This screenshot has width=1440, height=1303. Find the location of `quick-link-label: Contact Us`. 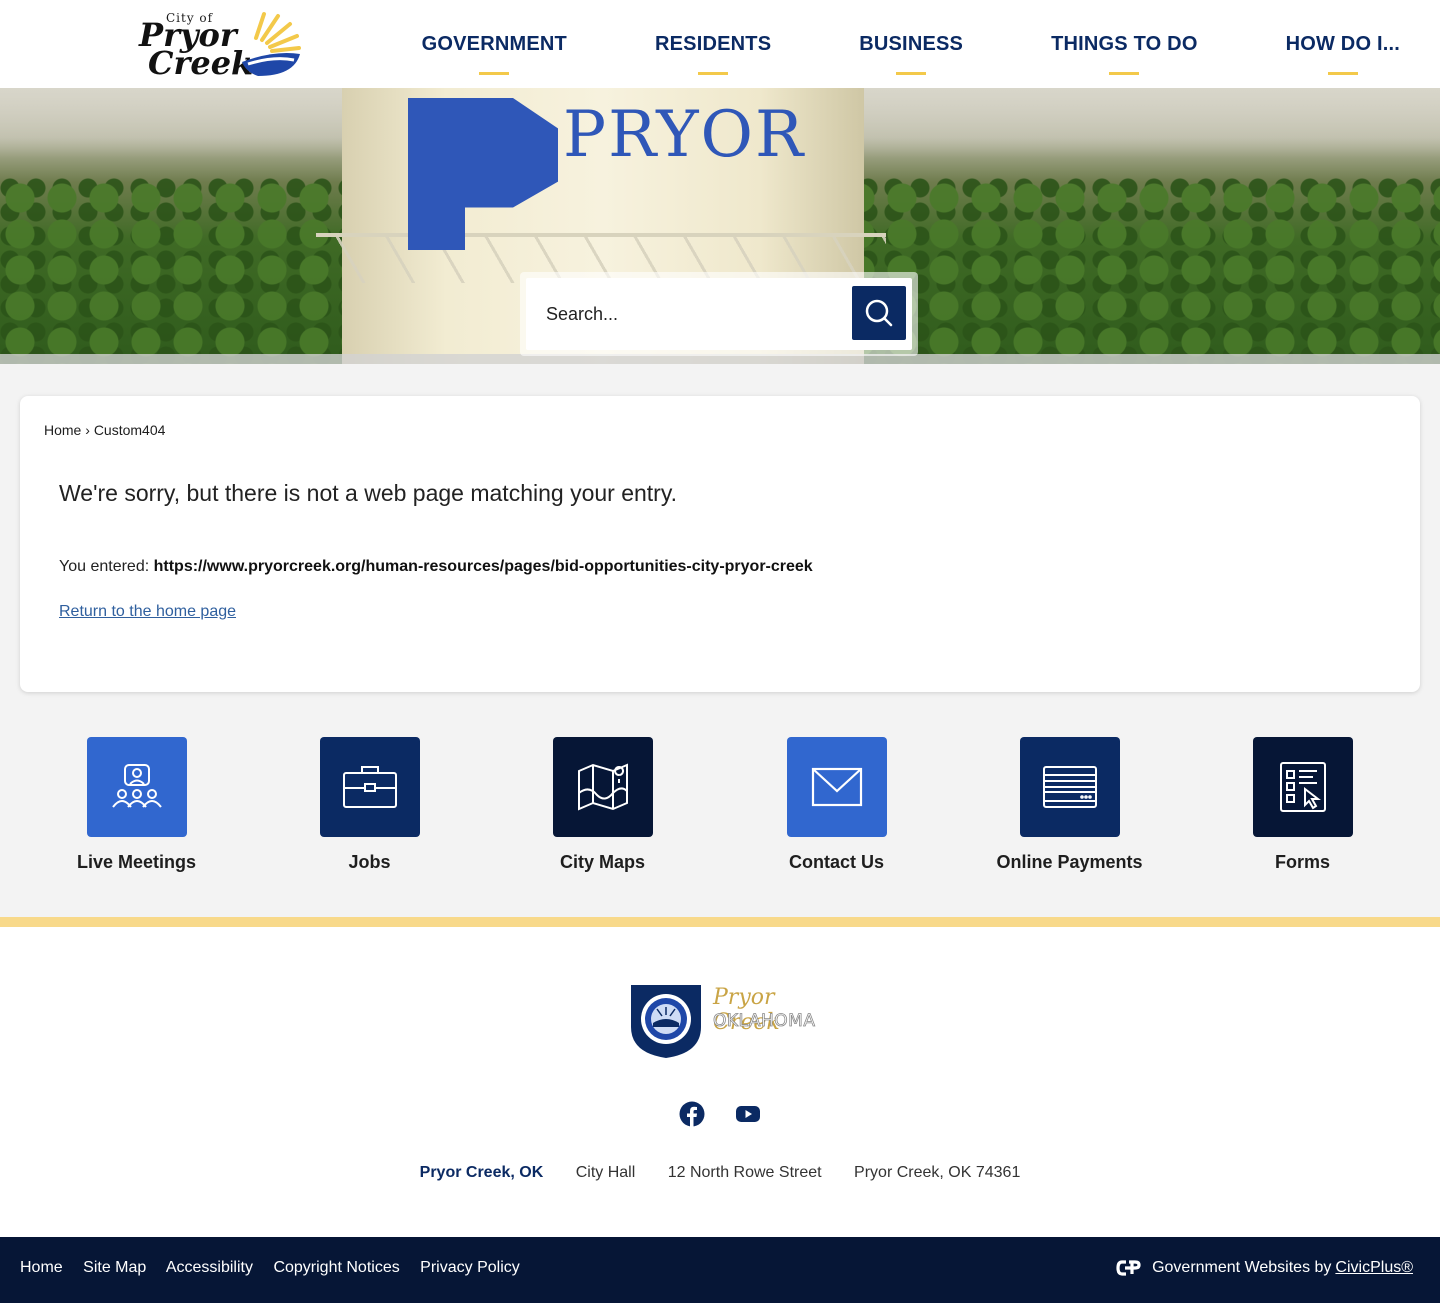

quick-link-label: Contact Us is located at coordinates (836, 862).